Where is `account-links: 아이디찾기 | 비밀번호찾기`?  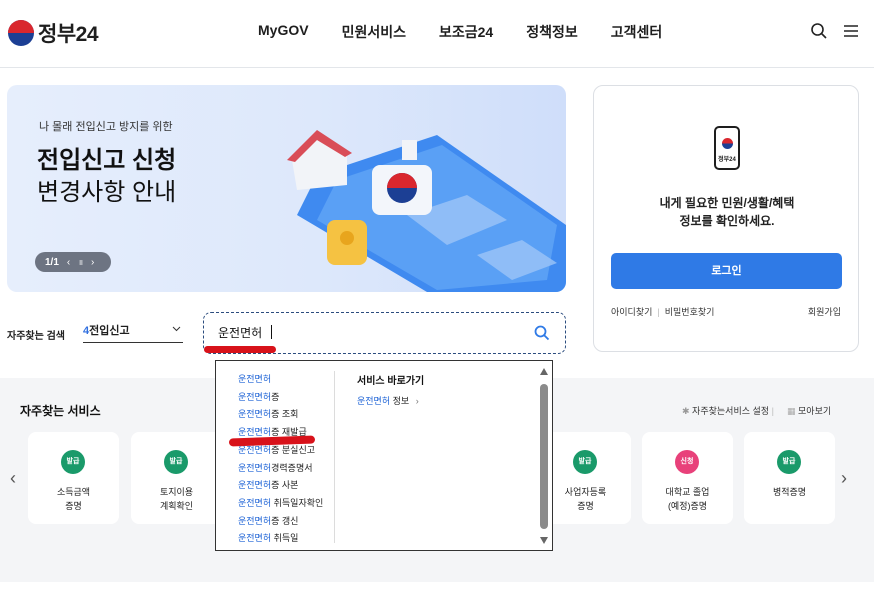
account-links: 아이디찾기 | 비밀번호찾기 is located at coordinates (662, 311).